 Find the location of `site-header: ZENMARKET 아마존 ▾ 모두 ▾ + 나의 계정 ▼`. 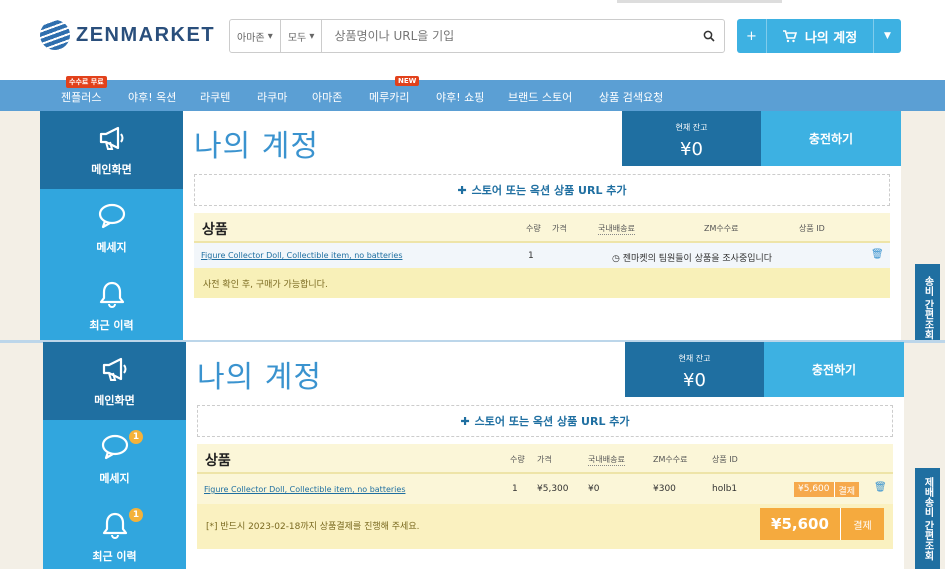

site-header: ZENMARKET 아마존 ▾ 모두 ▾ + 나의 계정 ▼ is located at coordinates (472, 40).